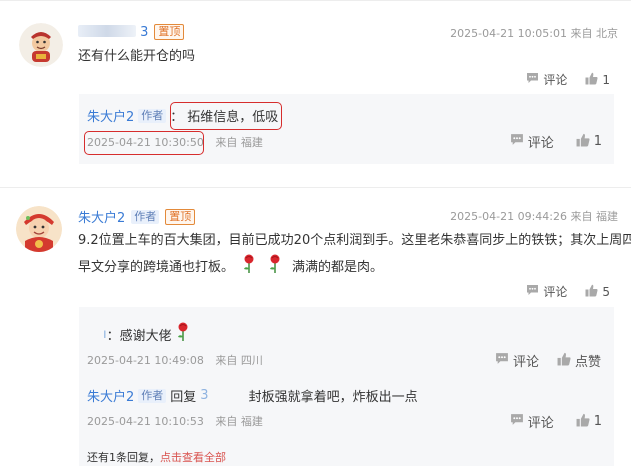 This screenshot has height=466, width=631. I want to click on comment-time: 2025-04-21 10:05:01, so click(508, 33).